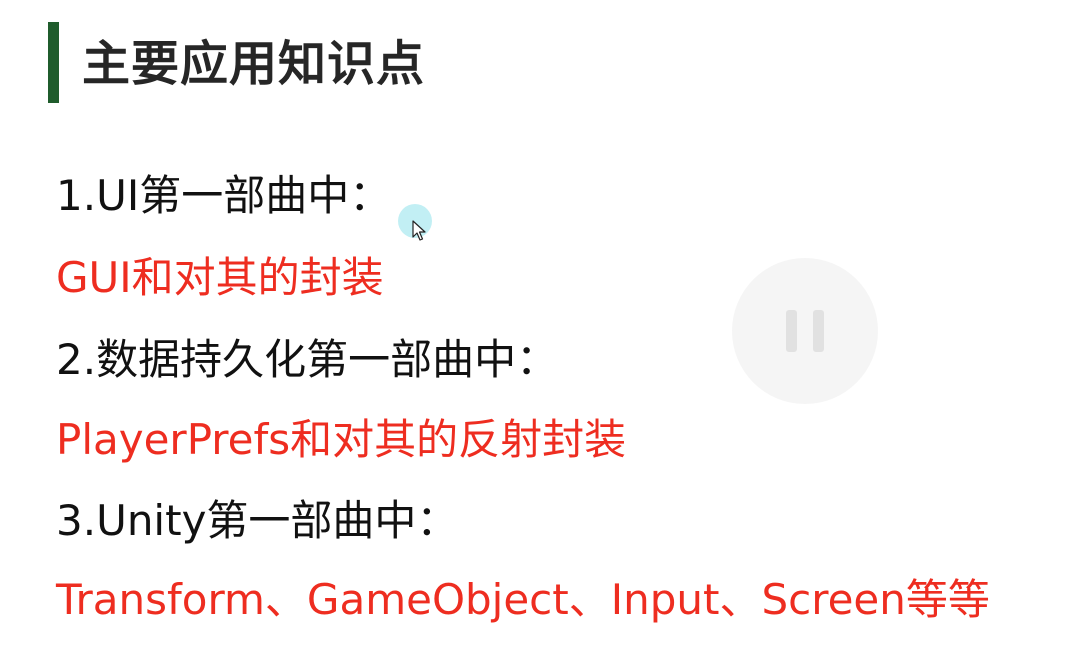 This screenshot has width=1068, height=665. What do you see at coordinates (818, 331) in the screenshot?
I see `pause-icon-bar` at bounding box center [818, 331].